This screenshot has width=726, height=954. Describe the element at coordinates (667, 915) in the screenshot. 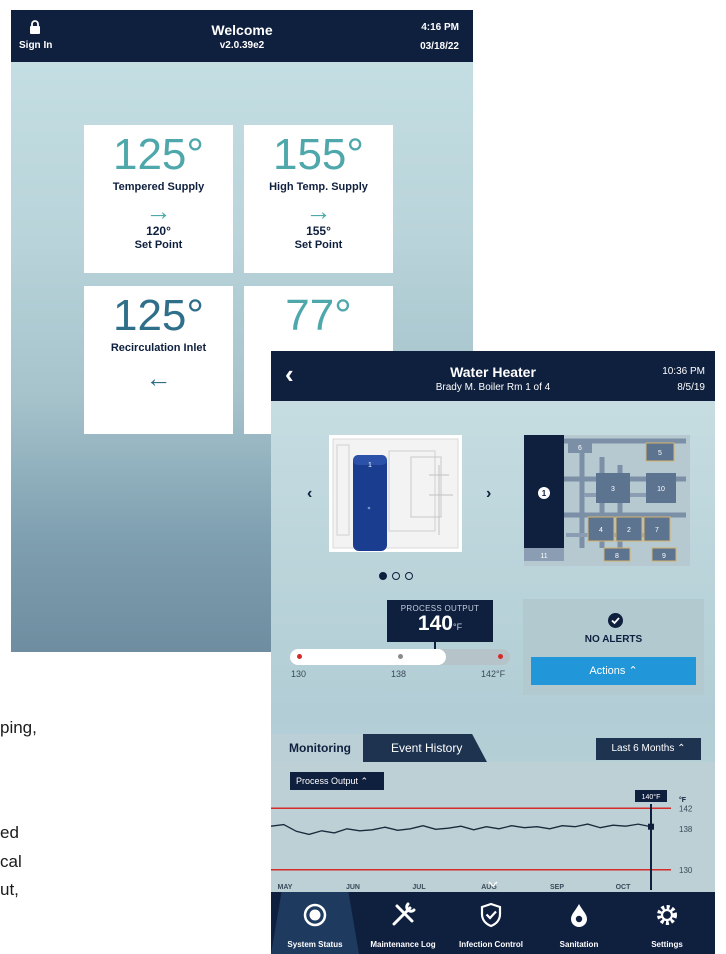

I see `gear-icon` at that location.